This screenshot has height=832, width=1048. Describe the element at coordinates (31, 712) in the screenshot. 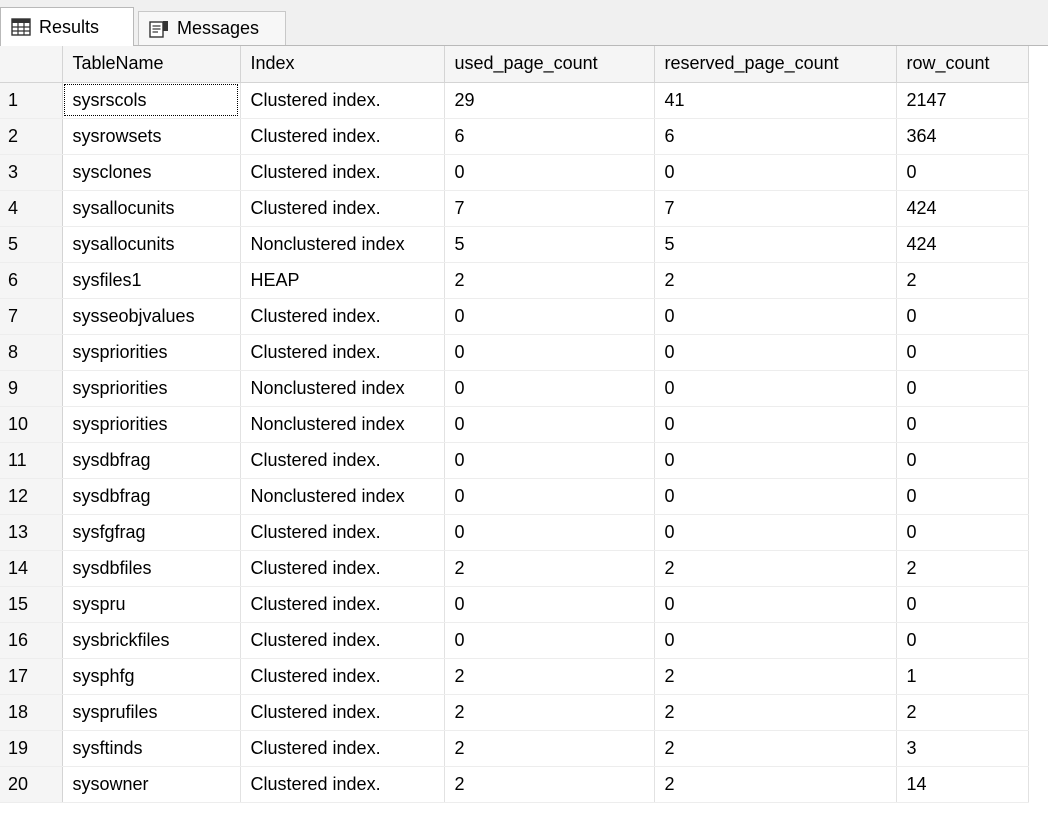

I see `row-number: 18` at that location.